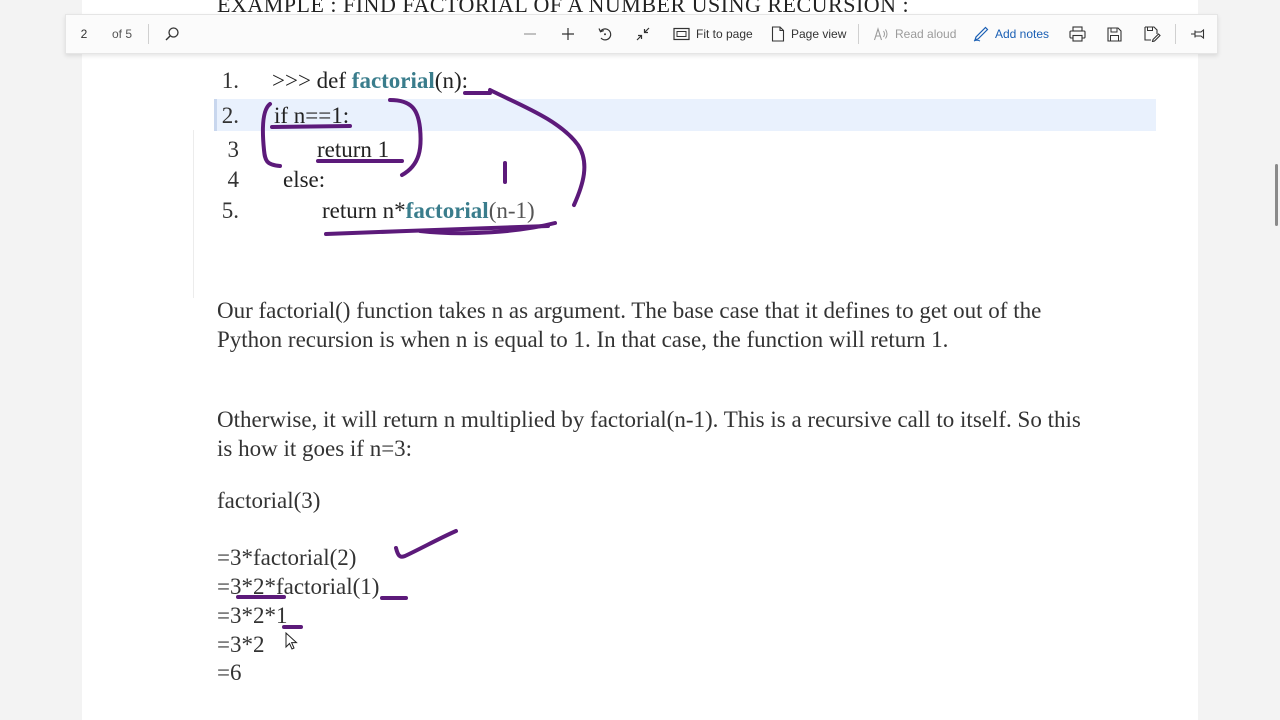 This screenshot has height=720, width=1280. I want to click on mouse-cursor-icon, so click(291, 641).